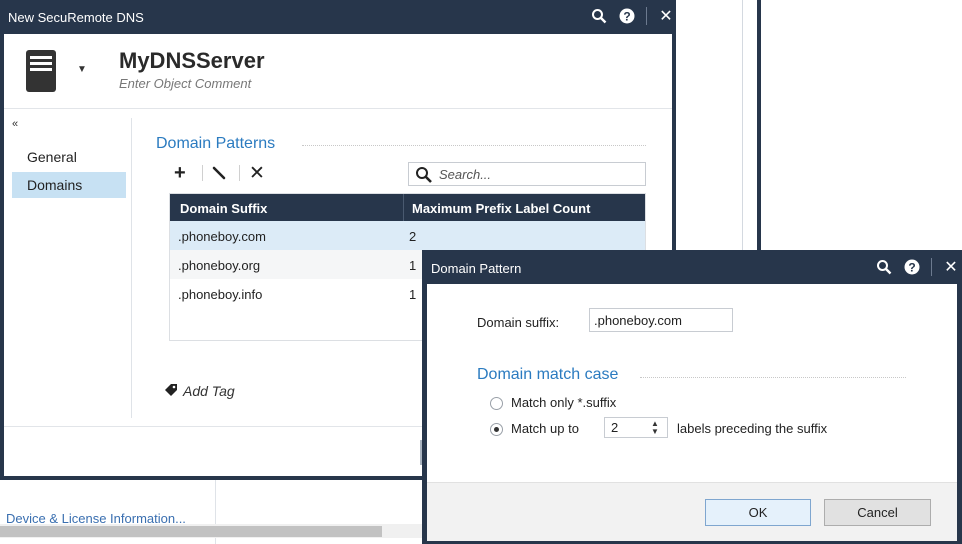 Image resolution: width=962 pixels, height=544 pixels. I want to click on domain-suffix-label: Domain suffix:, so click(518, 322).